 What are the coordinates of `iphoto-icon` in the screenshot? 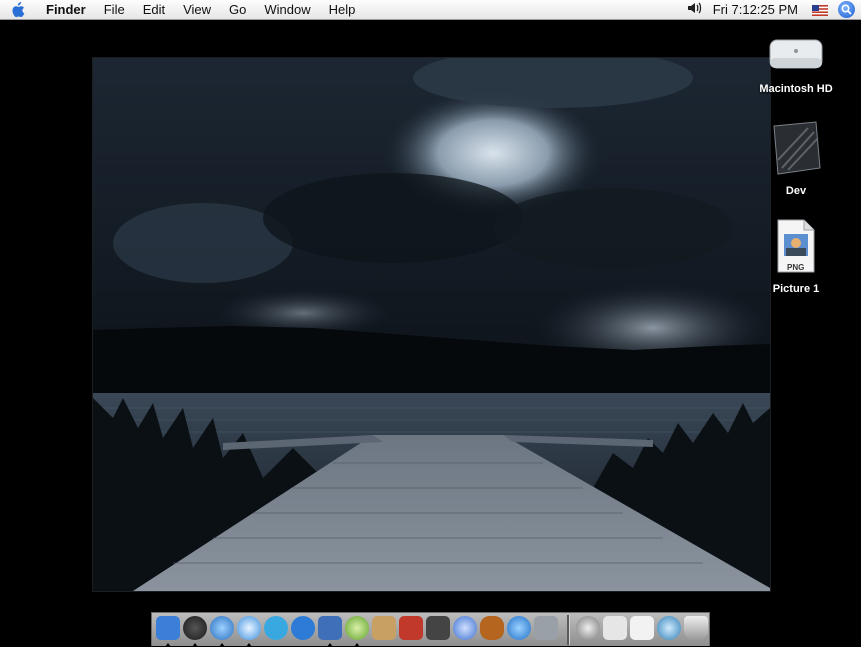 It's located at (411, 628).